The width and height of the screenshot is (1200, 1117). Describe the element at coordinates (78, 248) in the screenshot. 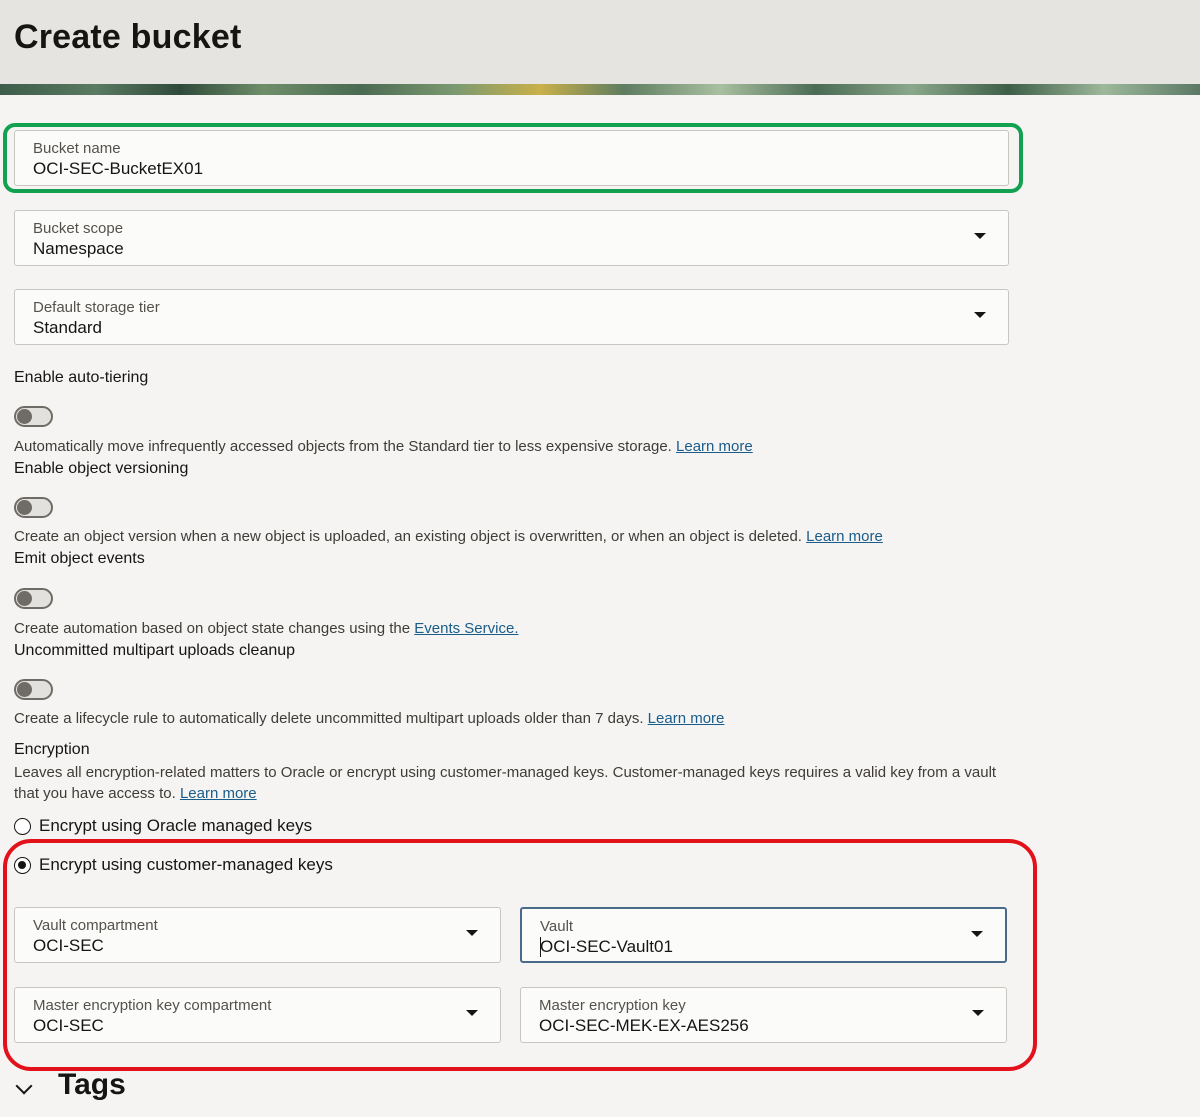

I see `bucket-scope-value: Namespace` at that location.